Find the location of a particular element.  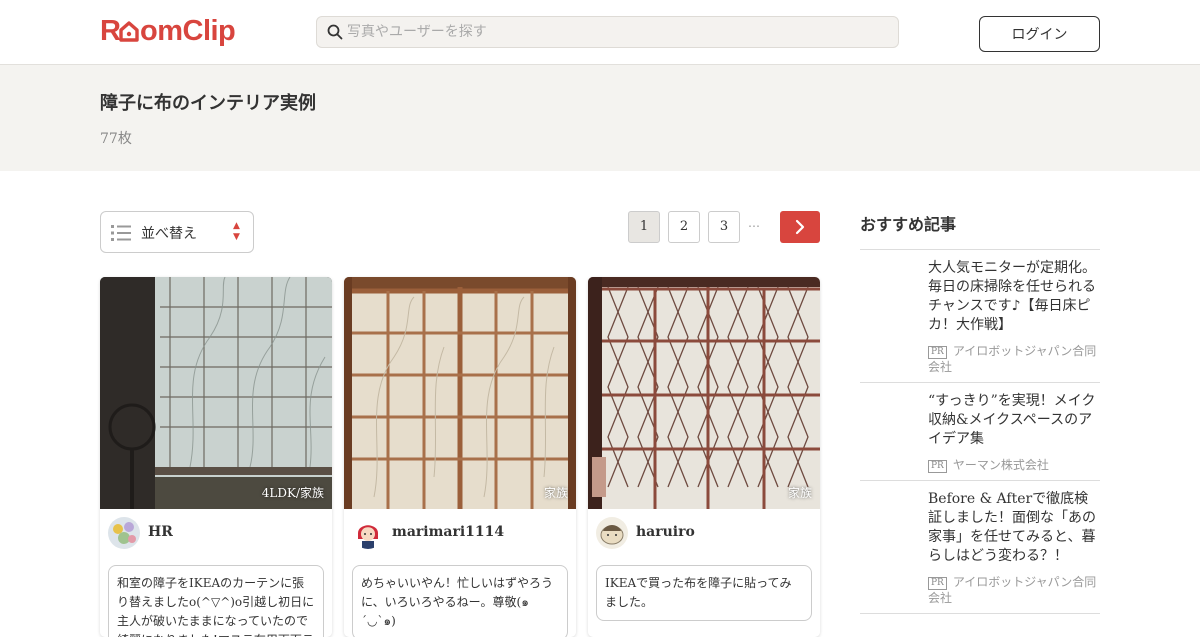

article-sponsor: PR ヤーマン株式会社 is located at coordinates (1014, 465).